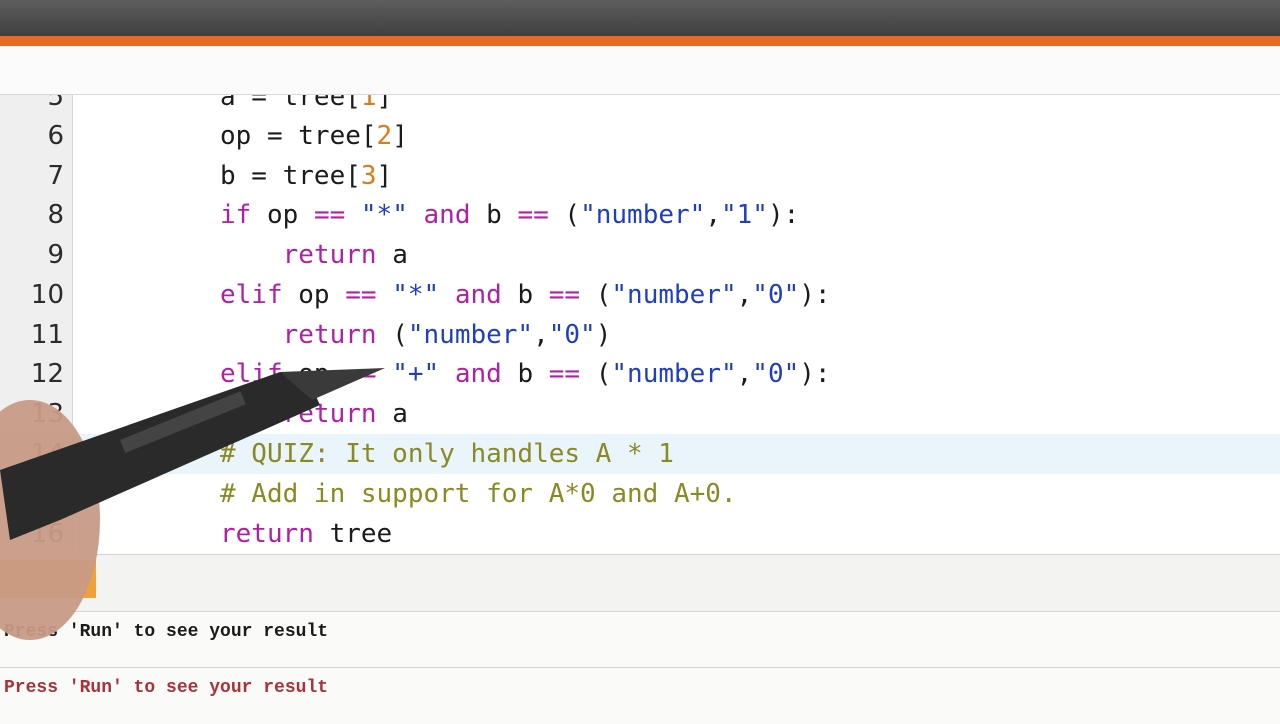  I want to click on code-text: b = tree[3], so click(306, 176).